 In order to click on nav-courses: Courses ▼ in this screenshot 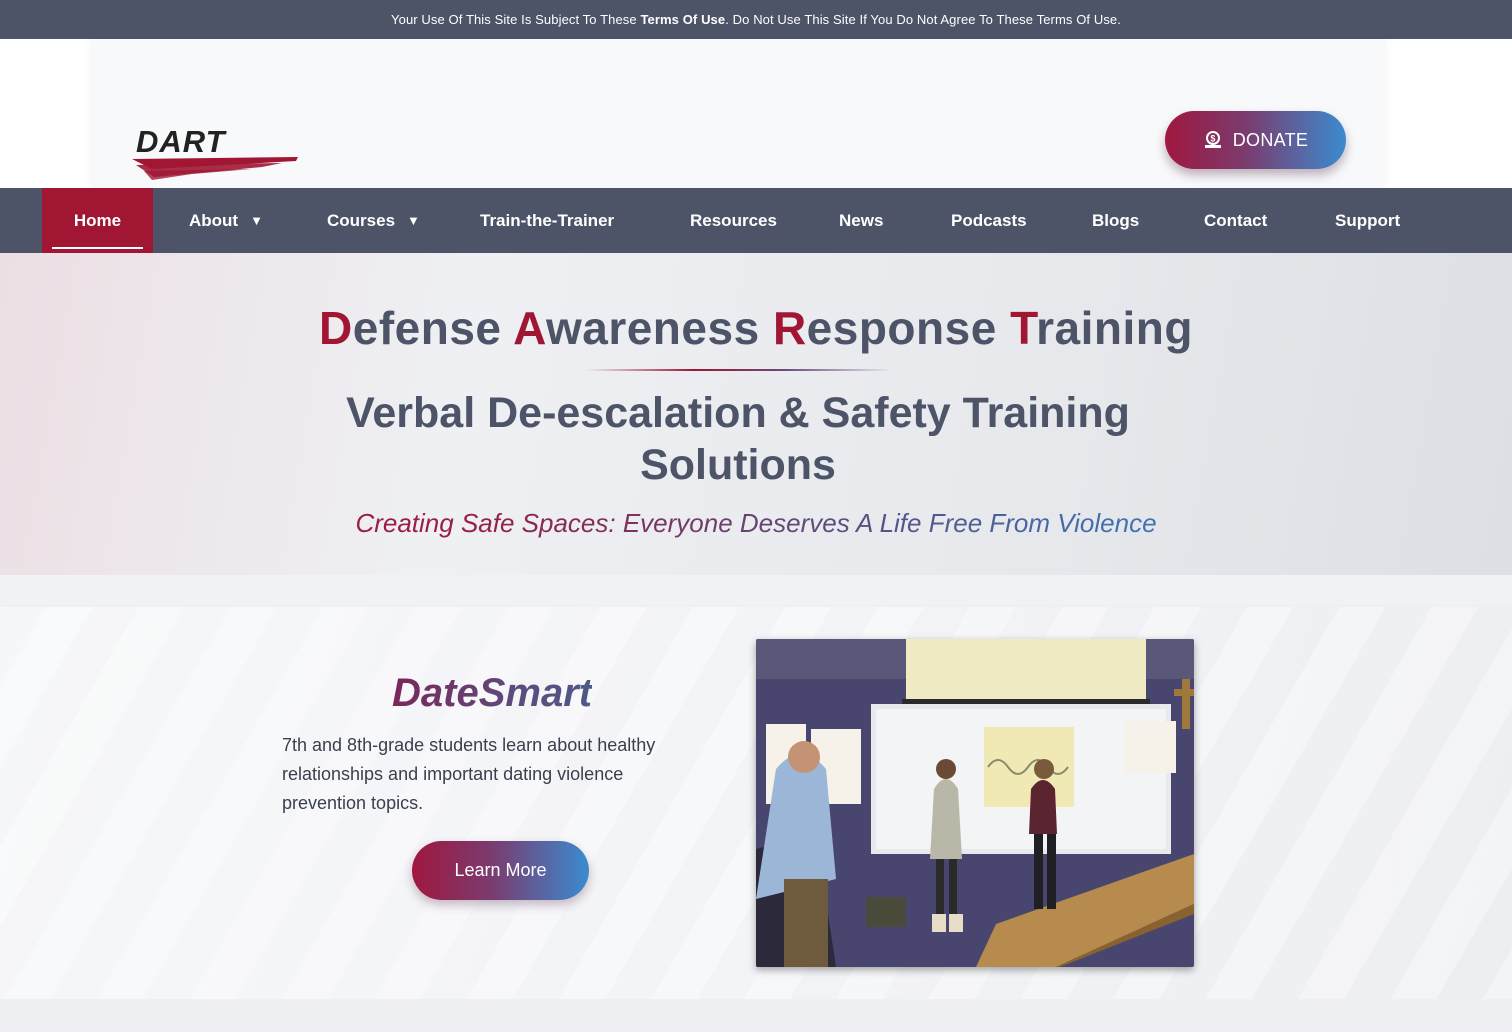, I will do `click(373, 220)`.